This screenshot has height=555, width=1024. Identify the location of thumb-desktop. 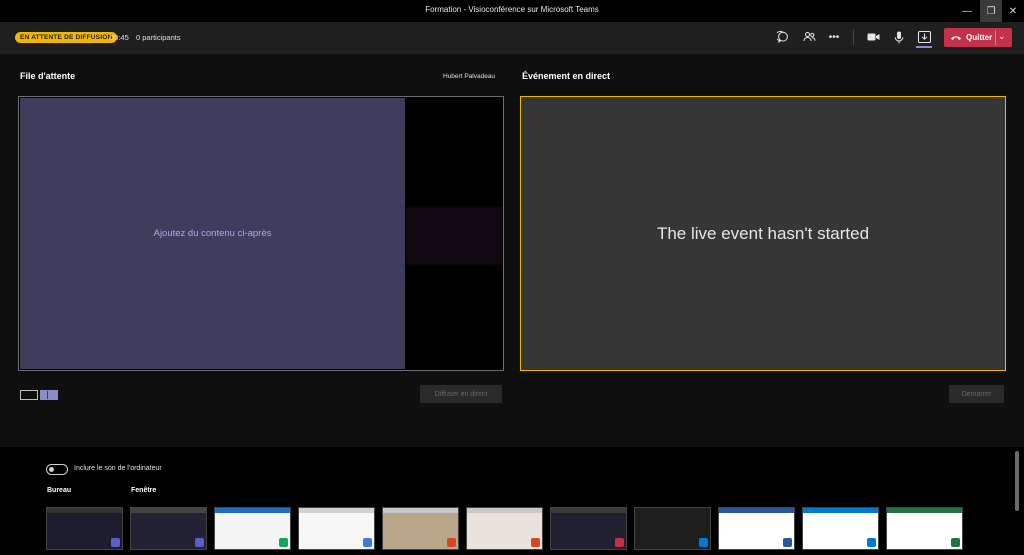
(84, 528).